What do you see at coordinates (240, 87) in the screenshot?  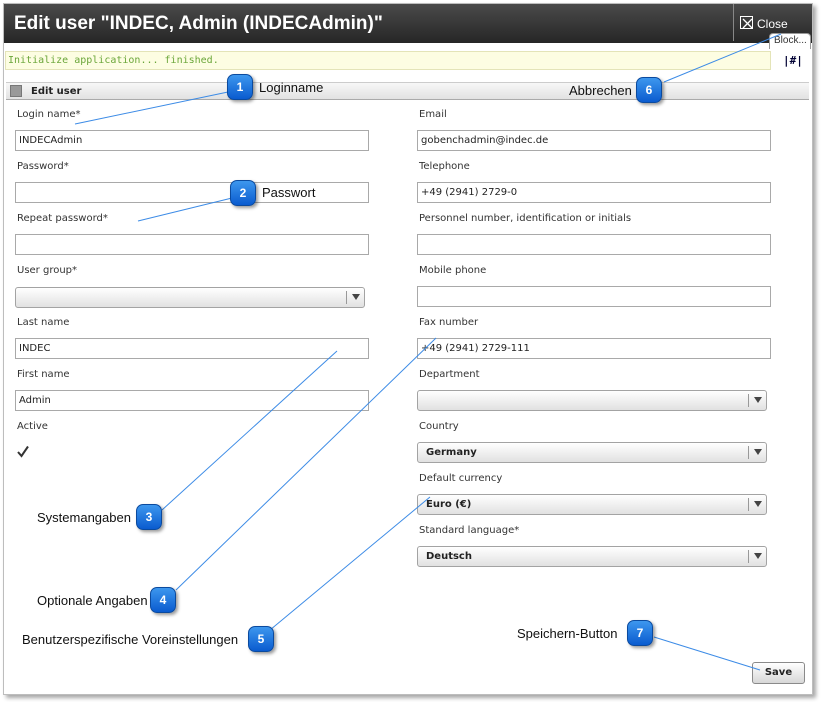 I see `callout-marker-1: 1` at bounding box center [240, 87].